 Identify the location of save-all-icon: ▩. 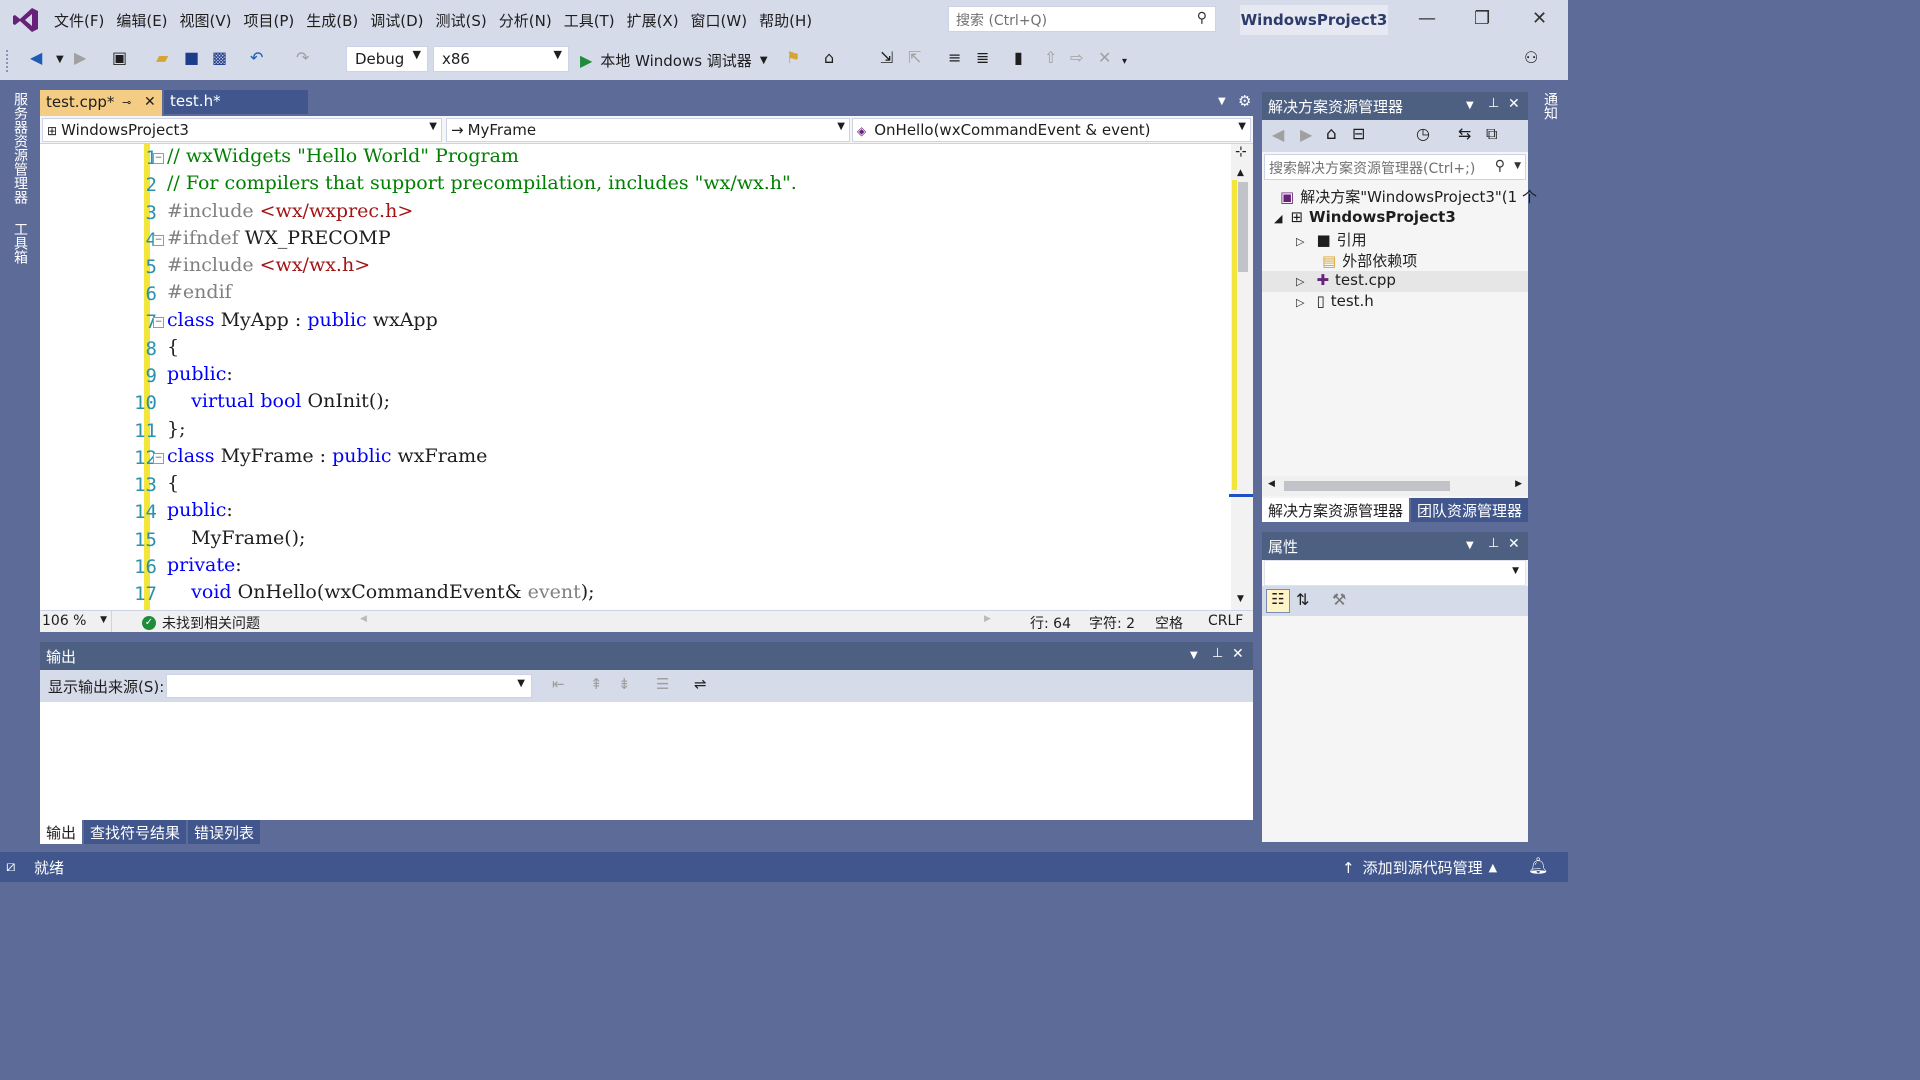
(219, 60).